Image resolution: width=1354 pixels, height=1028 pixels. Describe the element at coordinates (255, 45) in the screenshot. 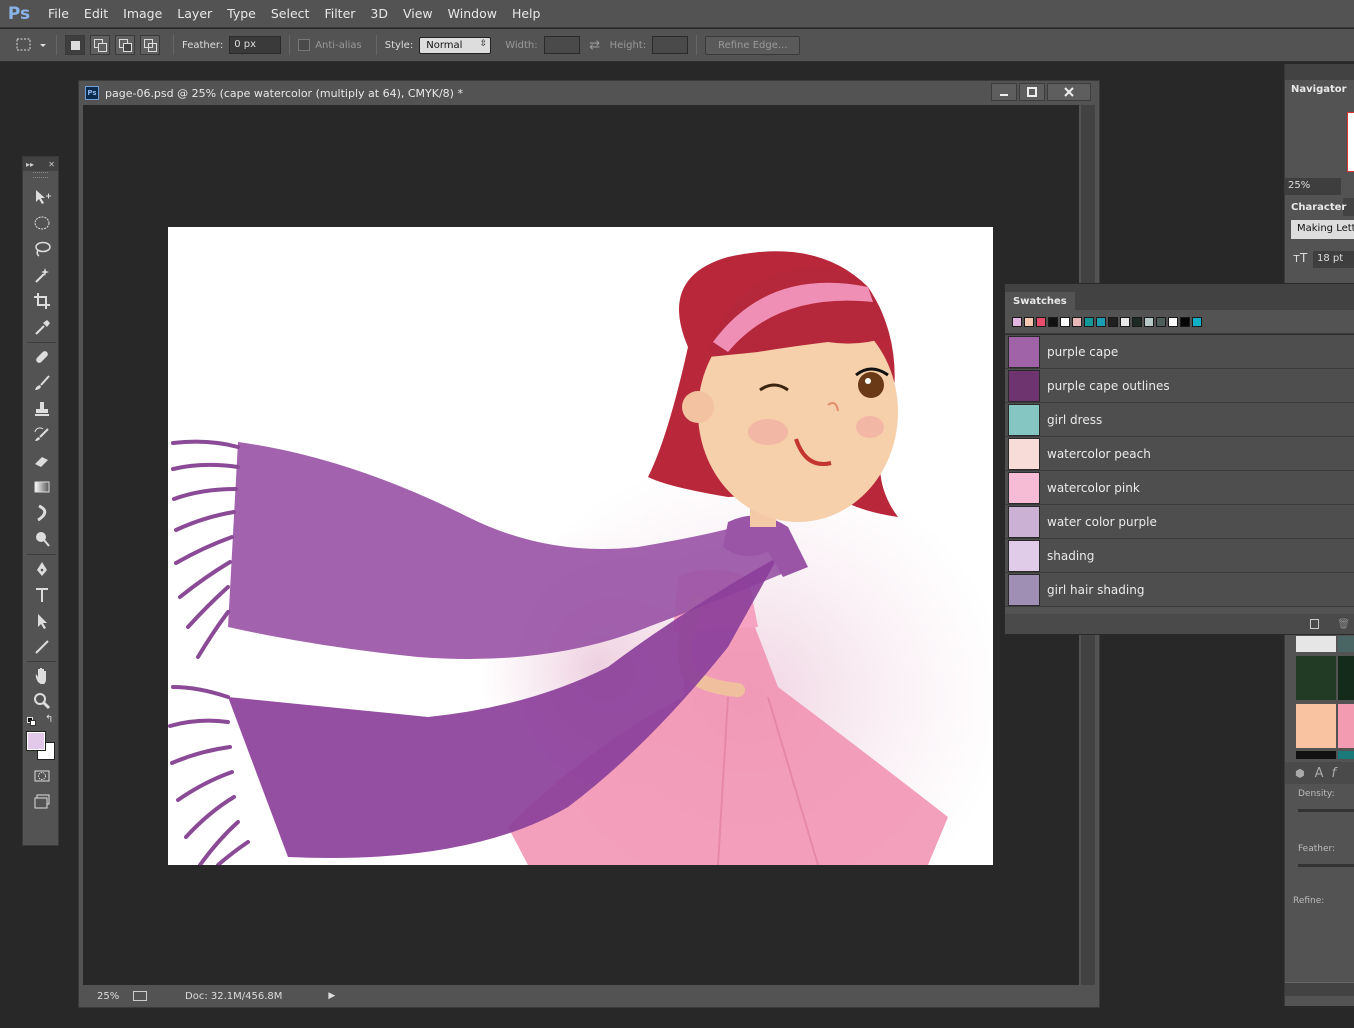

I see `feather-input: 0 px` at that location.